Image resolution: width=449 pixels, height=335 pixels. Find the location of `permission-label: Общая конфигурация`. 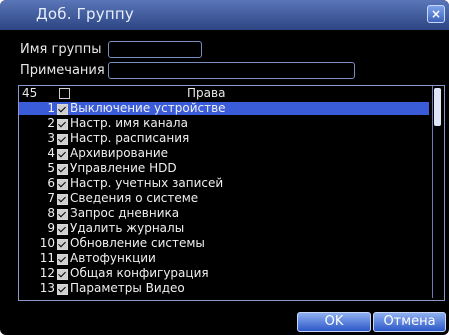

permission-label: Общая конфигурация is located at coordinates (139, 273).